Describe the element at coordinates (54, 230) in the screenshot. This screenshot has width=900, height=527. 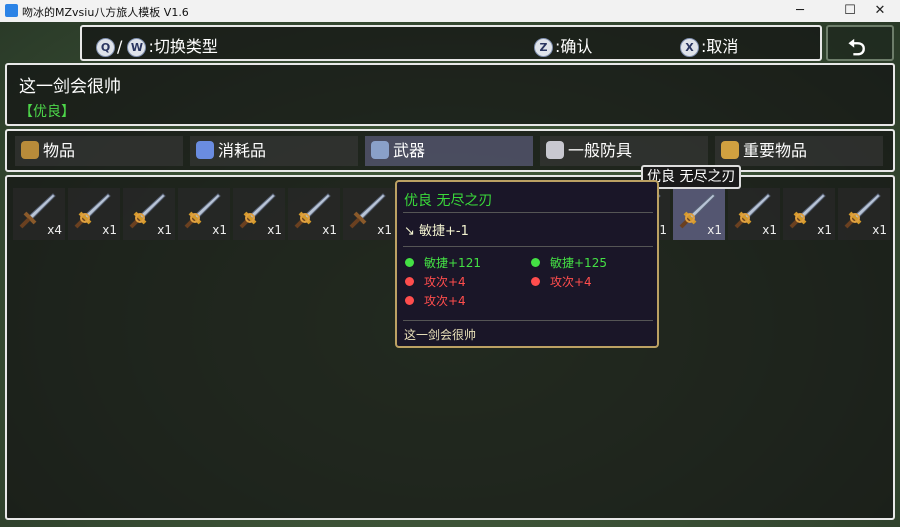
I see `slot-count: x4` at that location.